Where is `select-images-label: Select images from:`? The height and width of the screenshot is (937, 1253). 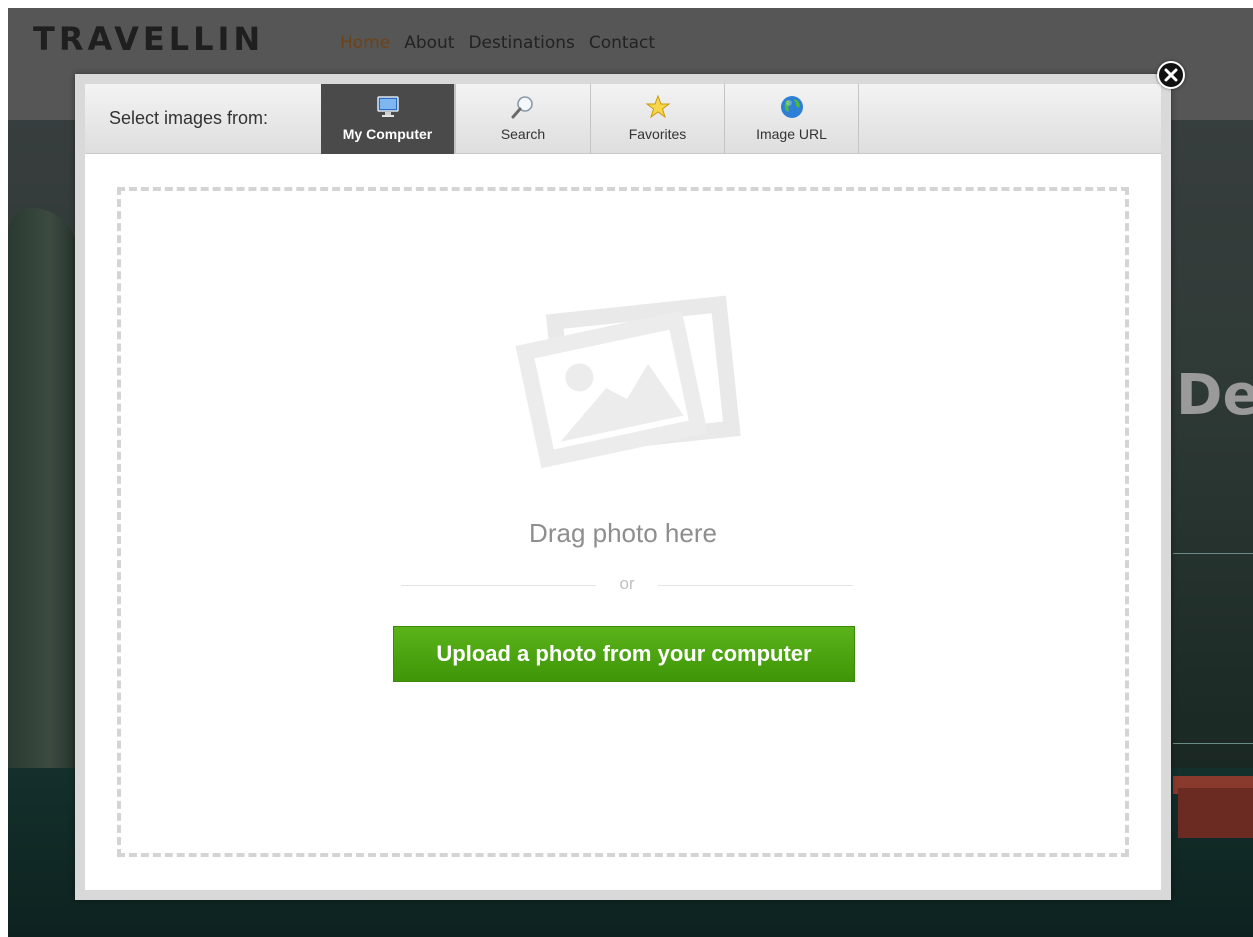
select-images-label: Select images from: is located at coordinates (189, 118).